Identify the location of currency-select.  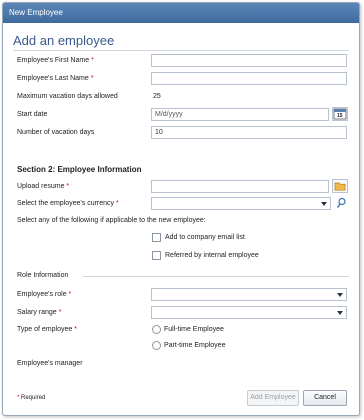
(241, 203).